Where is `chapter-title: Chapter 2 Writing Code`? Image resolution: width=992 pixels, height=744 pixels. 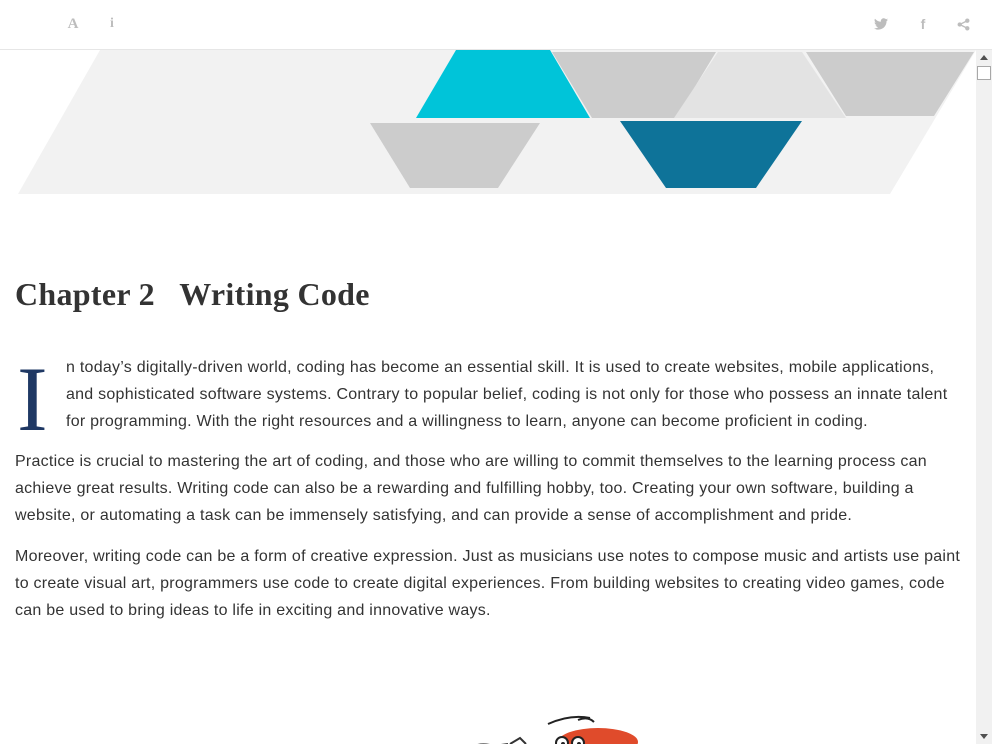
chapter-title: Chapter 2 Writing Code is located at coordinates (192, 294).